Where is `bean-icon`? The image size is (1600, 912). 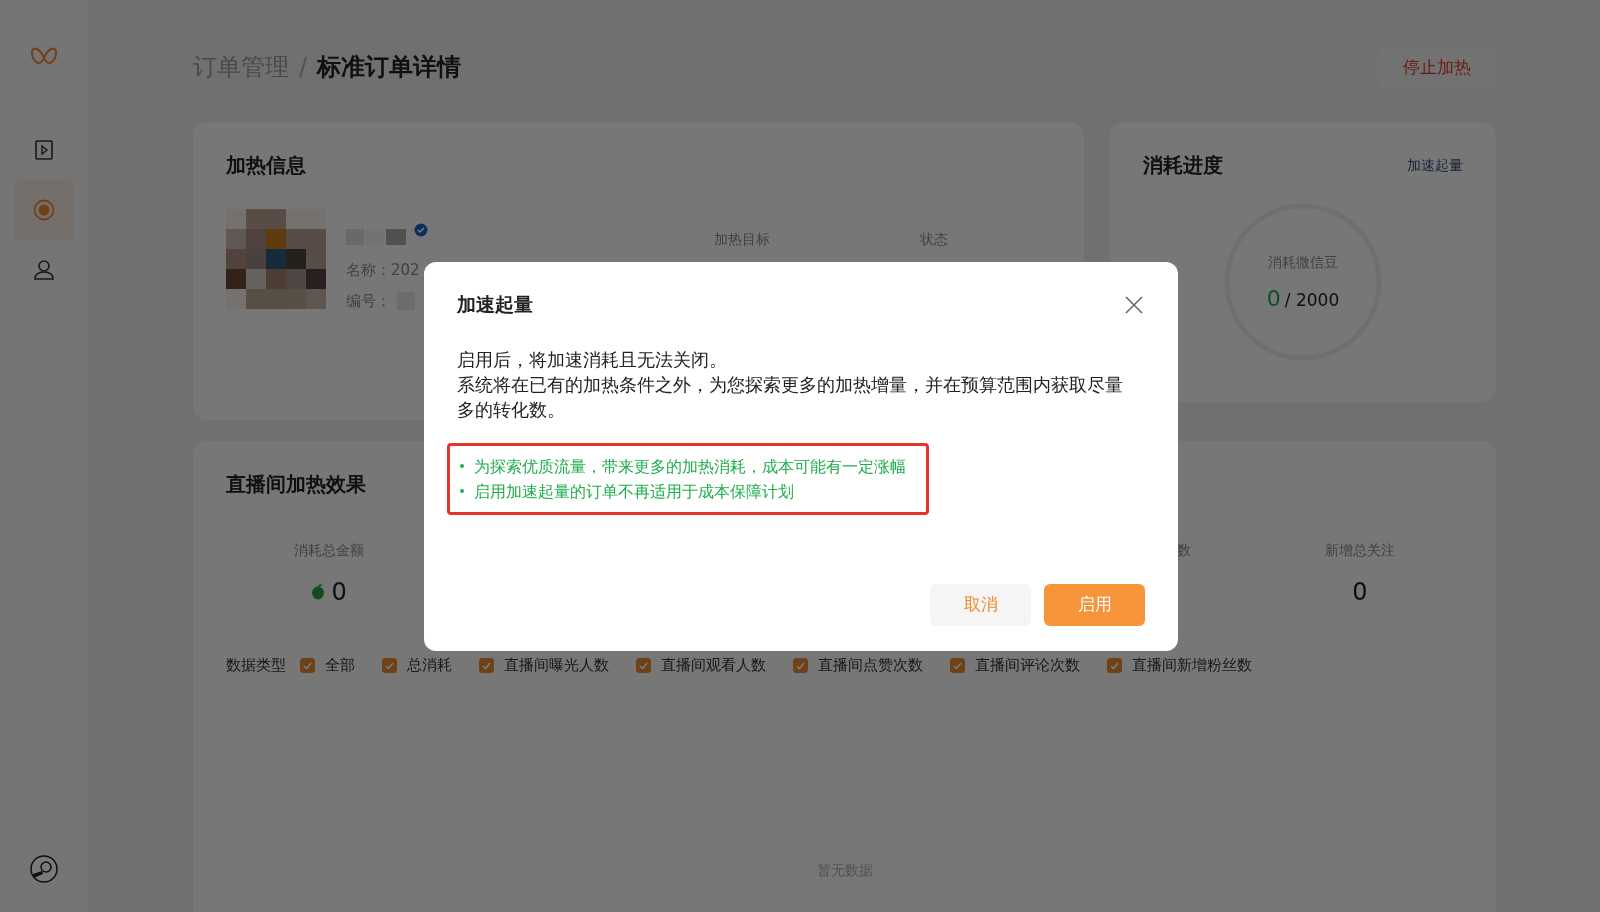 bean-icon is located at coordinates (318, 592).